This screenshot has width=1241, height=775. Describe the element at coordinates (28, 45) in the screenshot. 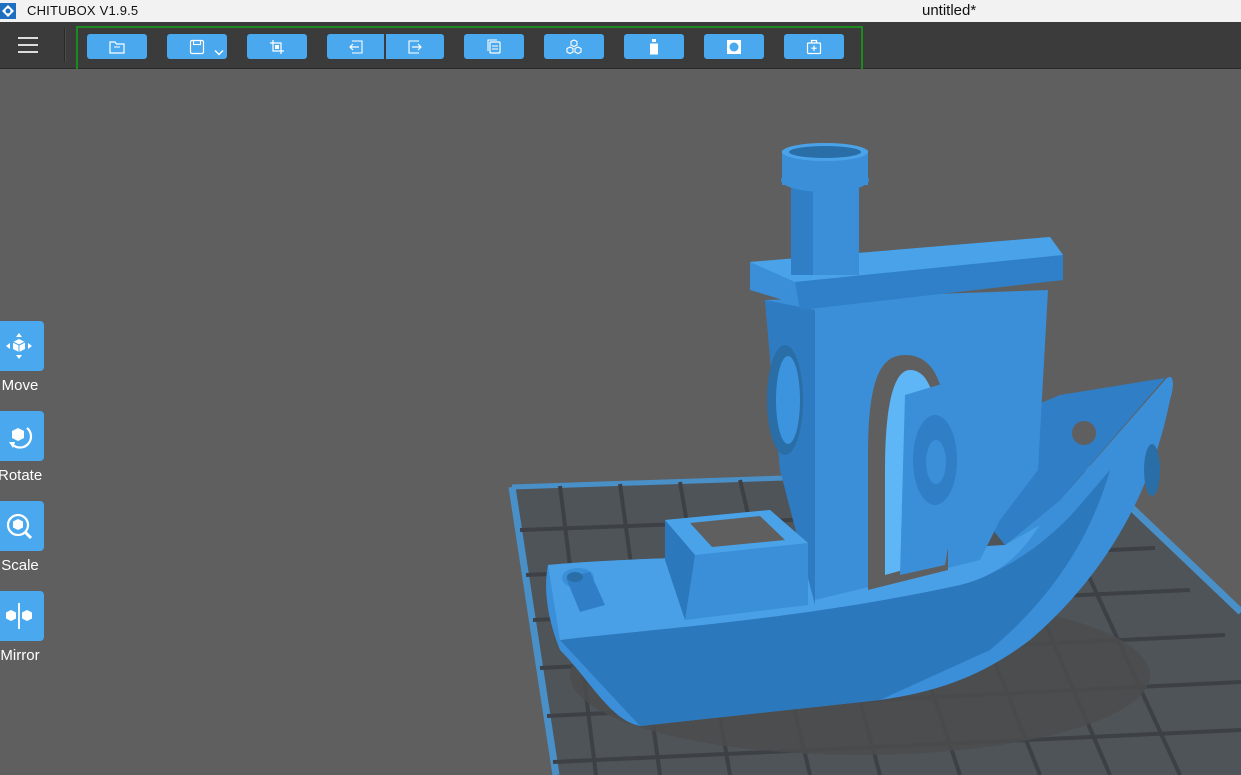

I see `hamburger-menu-icon` at that location.